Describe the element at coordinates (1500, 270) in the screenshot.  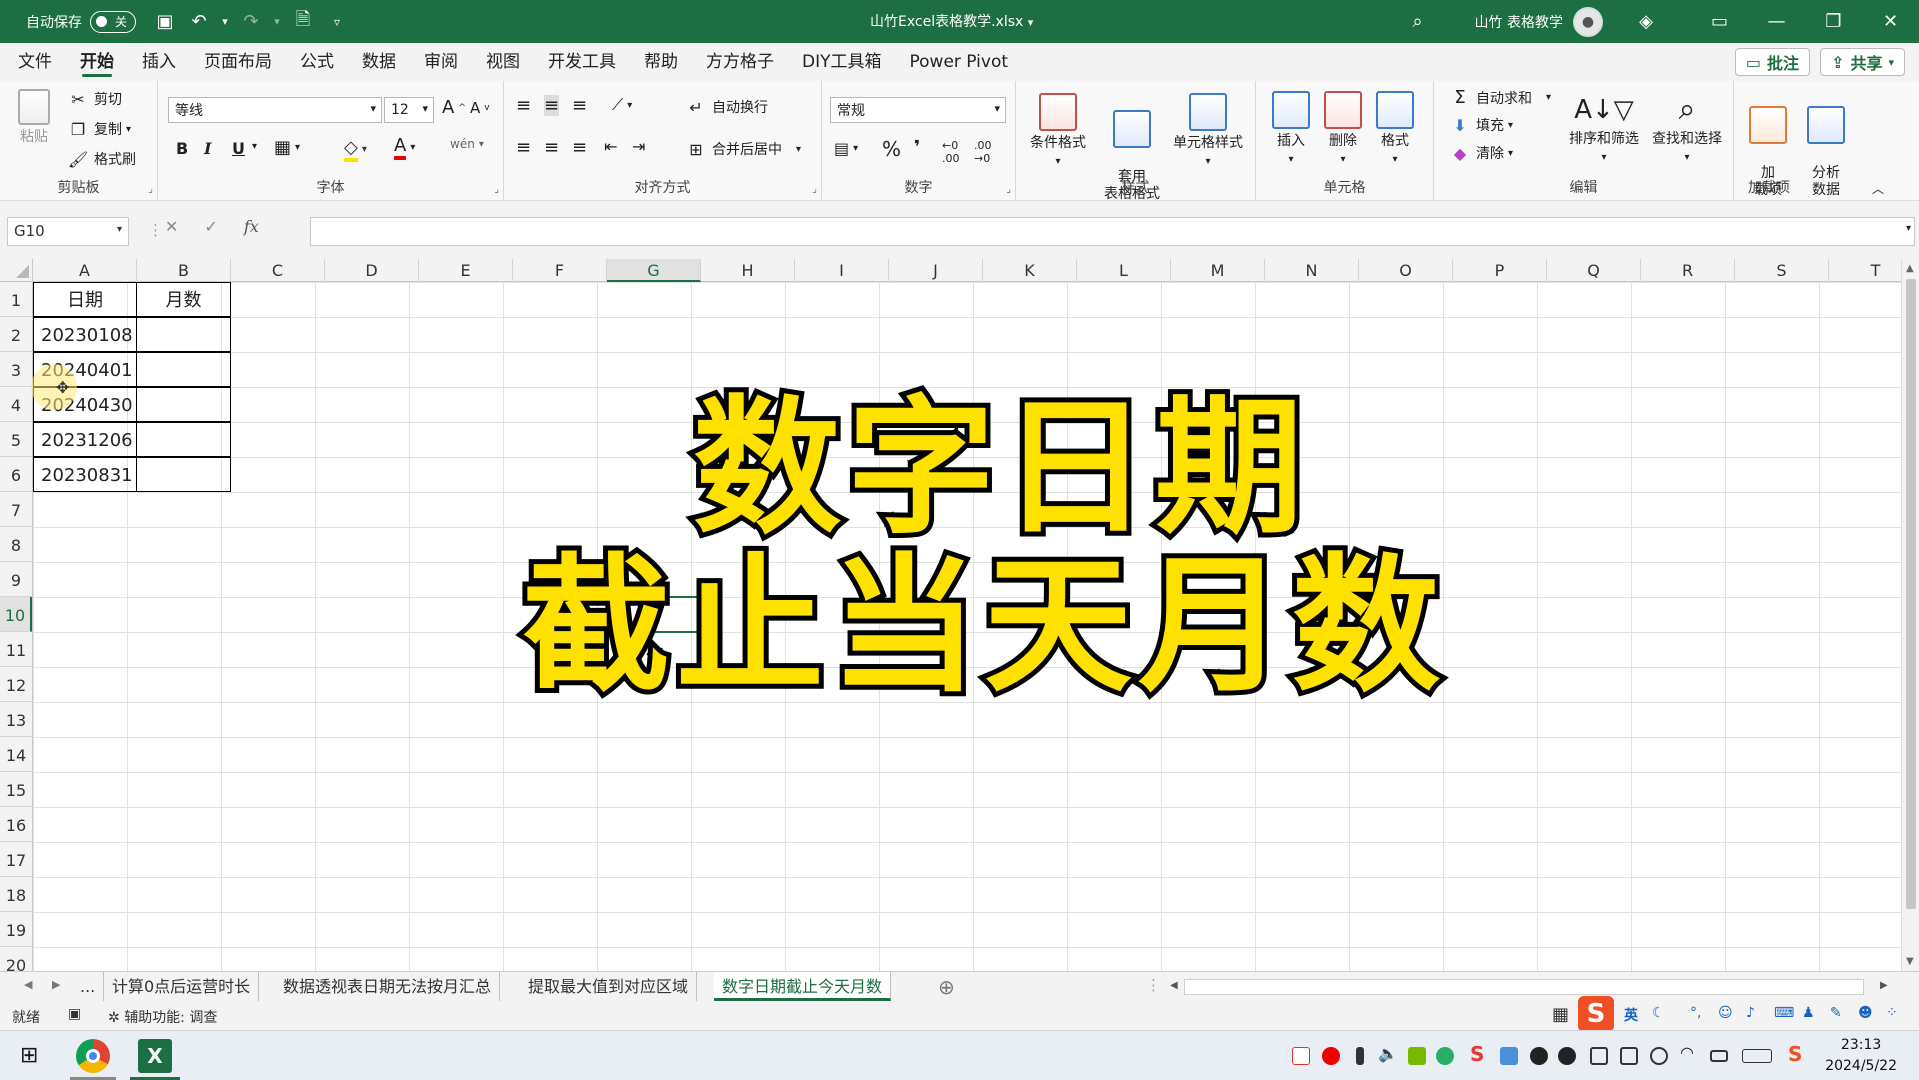
I see `column-header-p: P` at that location.